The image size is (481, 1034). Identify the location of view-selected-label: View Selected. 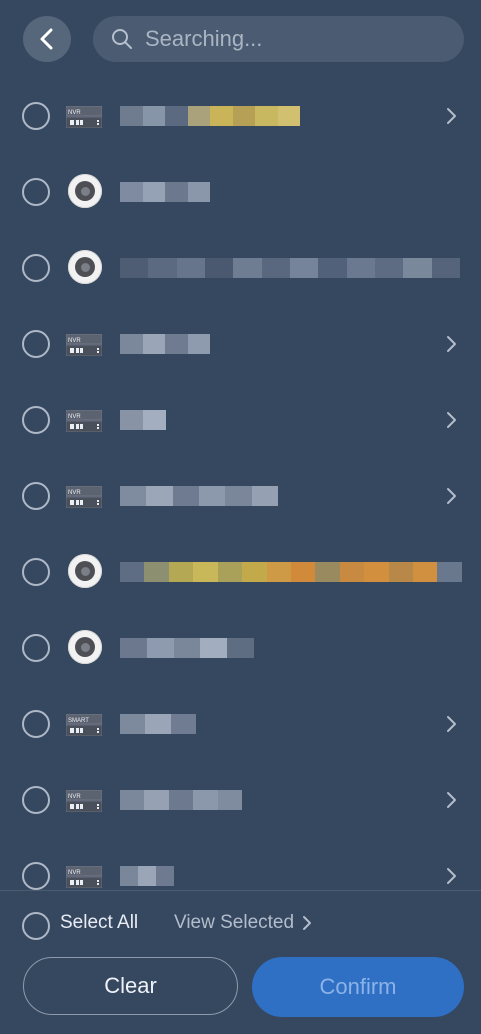
(234, 922).